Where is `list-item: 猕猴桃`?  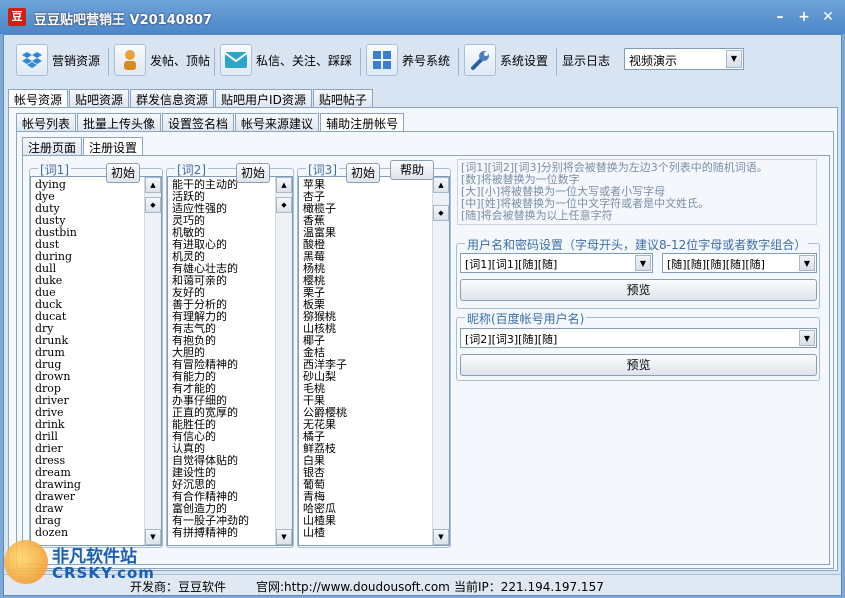
list-item: 猕猴桃 is located at coordinates (366, 317).